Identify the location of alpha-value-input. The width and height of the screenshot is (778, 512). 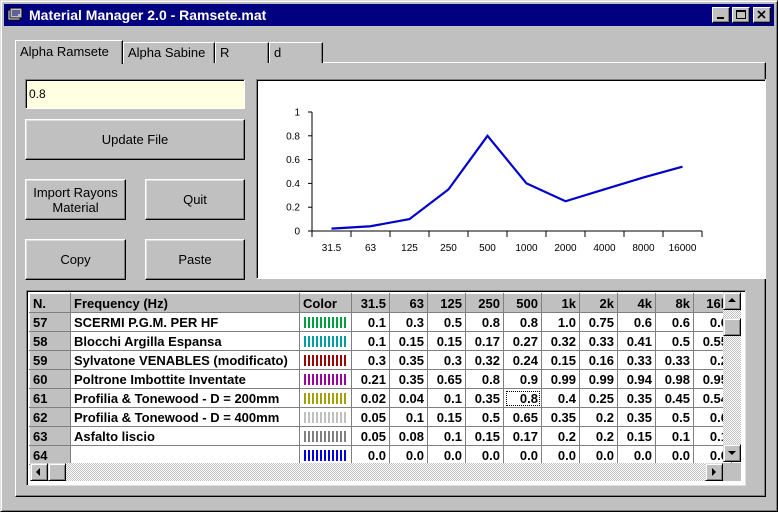
(135, 94).